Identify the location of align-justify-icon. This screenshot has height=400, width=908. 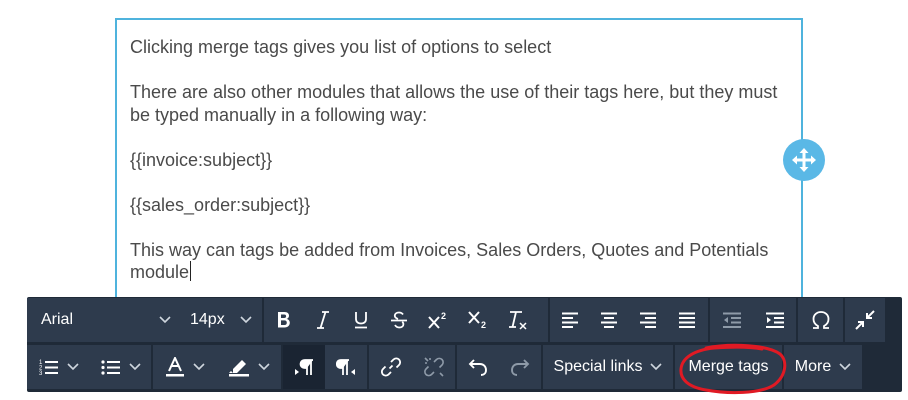
(687, 320).